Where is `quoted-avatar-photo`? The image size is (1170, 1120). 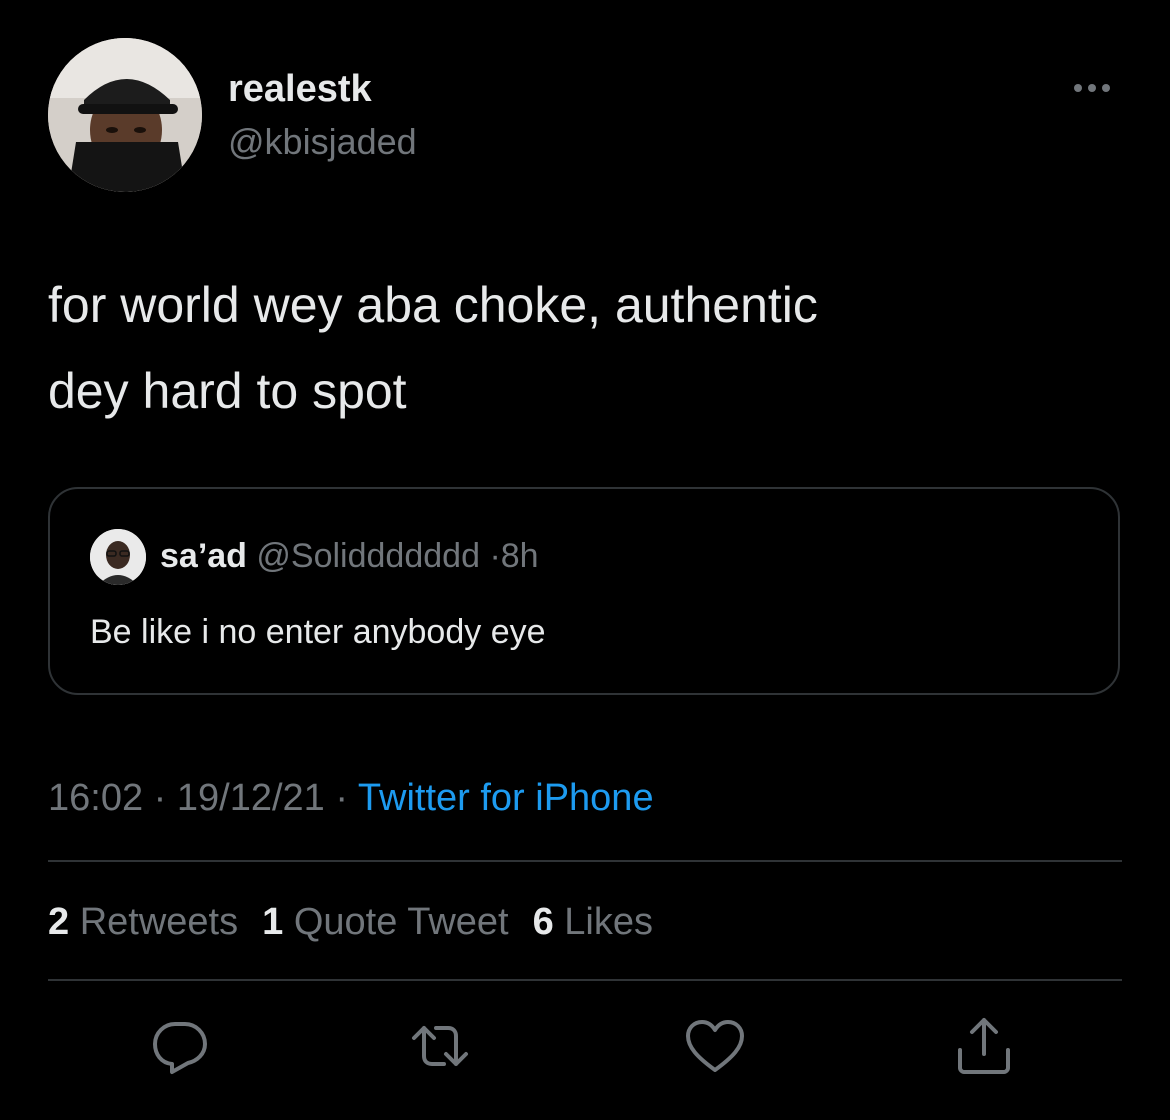
quoted-avatar-photo is located at coordinates (118, 557).